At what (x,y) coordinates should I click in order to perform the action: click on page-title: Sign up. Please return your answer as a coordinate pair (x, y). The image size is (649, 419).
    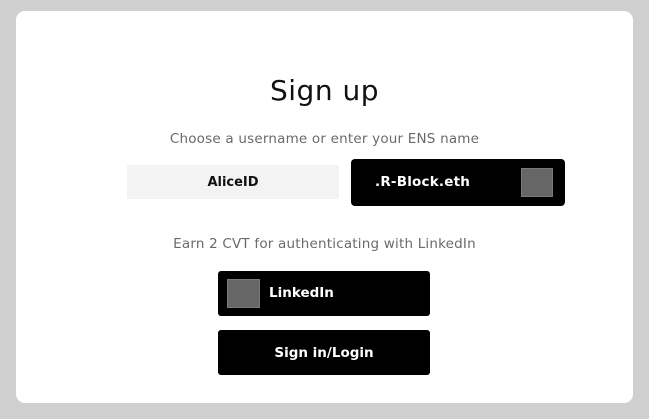
    Looking at the image, I should click on (324, 90).